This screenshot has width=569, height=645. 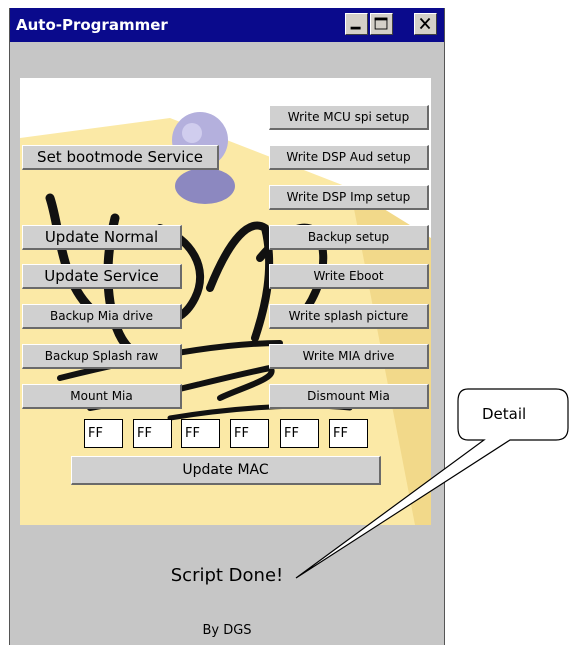 What do you see at coordinates (504, 414) in the screenshot?
I see `callout-label: Detail` at bounding box center [504, 414].